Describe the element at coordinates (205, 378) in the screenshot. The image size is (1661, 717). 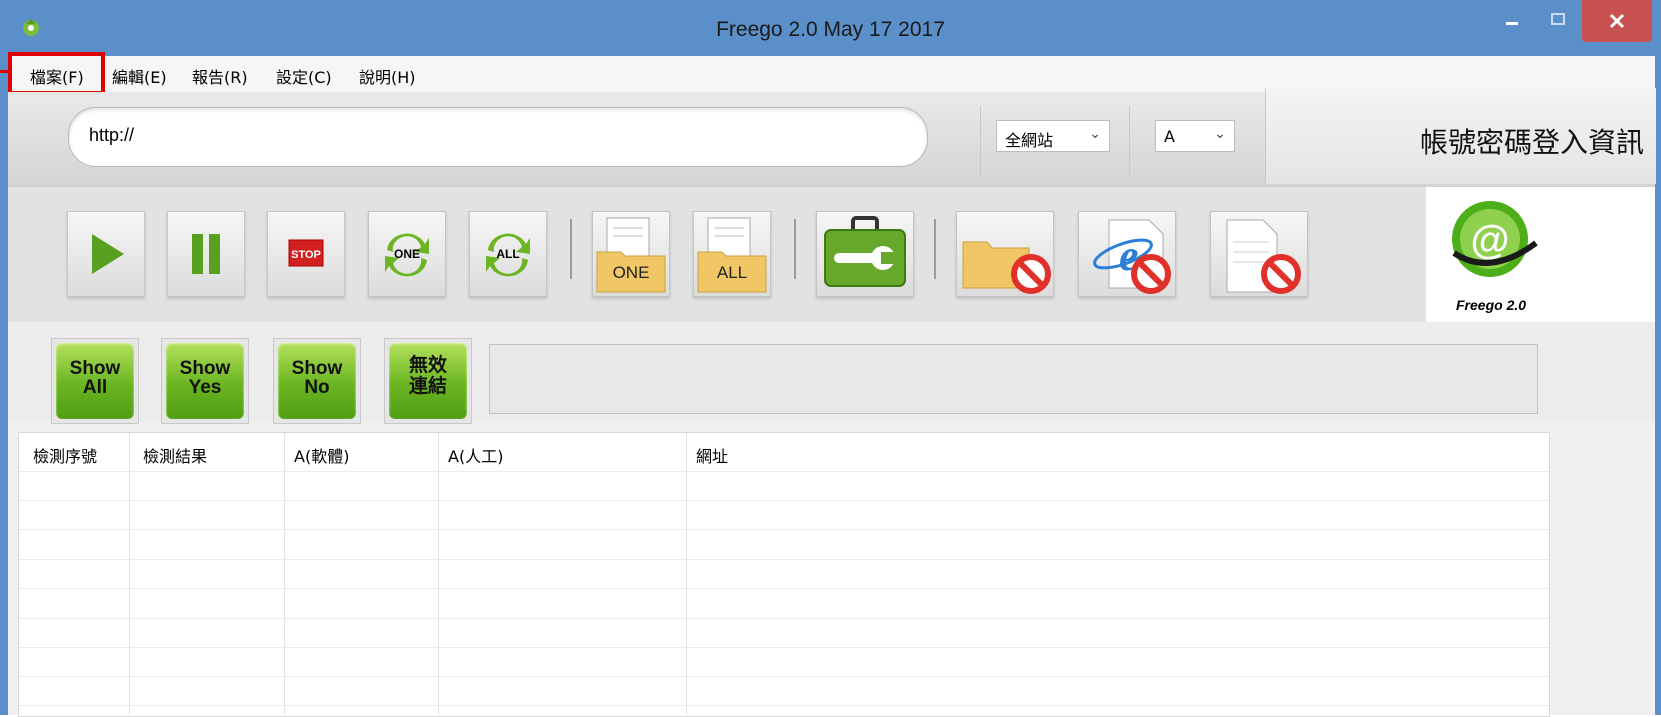
I see `show-yes-label: Show Yes` at that location.